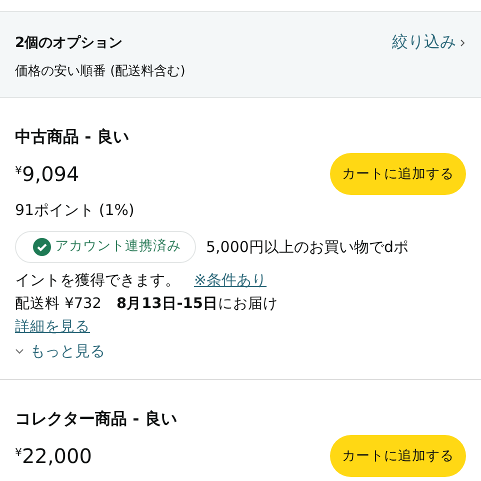  I want to click on details-link: 詳細を見る, so click(52, 327).